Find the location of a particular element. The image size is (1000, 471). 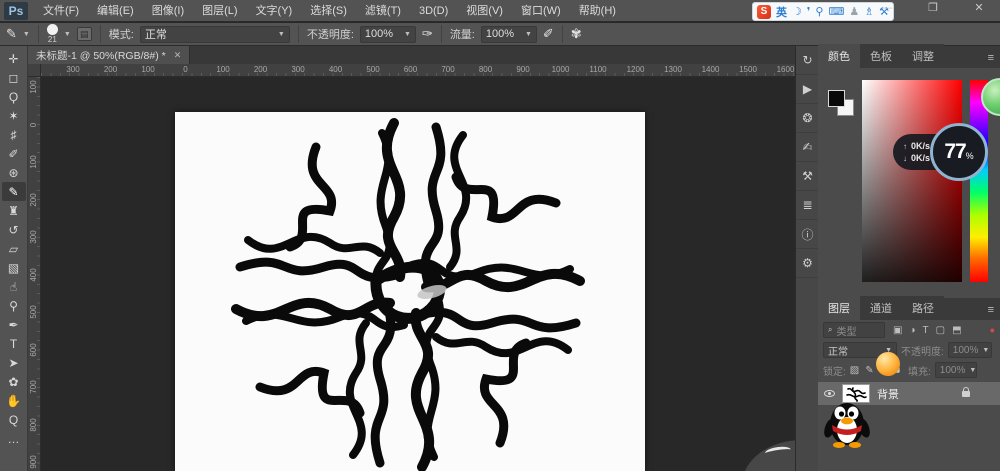

color-panel-tabbar: 颜色 色板 调整 ≡ is located at coordinates (909, 56).